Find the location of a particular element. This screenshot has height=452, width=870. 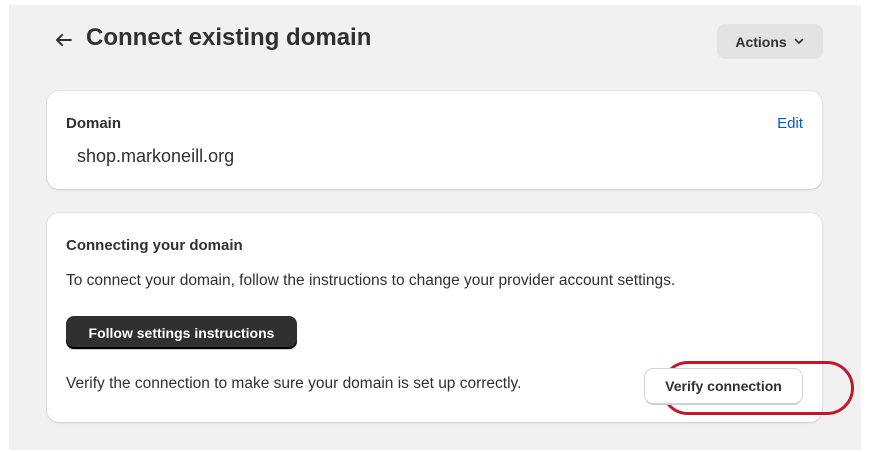

follow-settings-instructions-button: Follow settings instructions is located at coordinates (181, 332).